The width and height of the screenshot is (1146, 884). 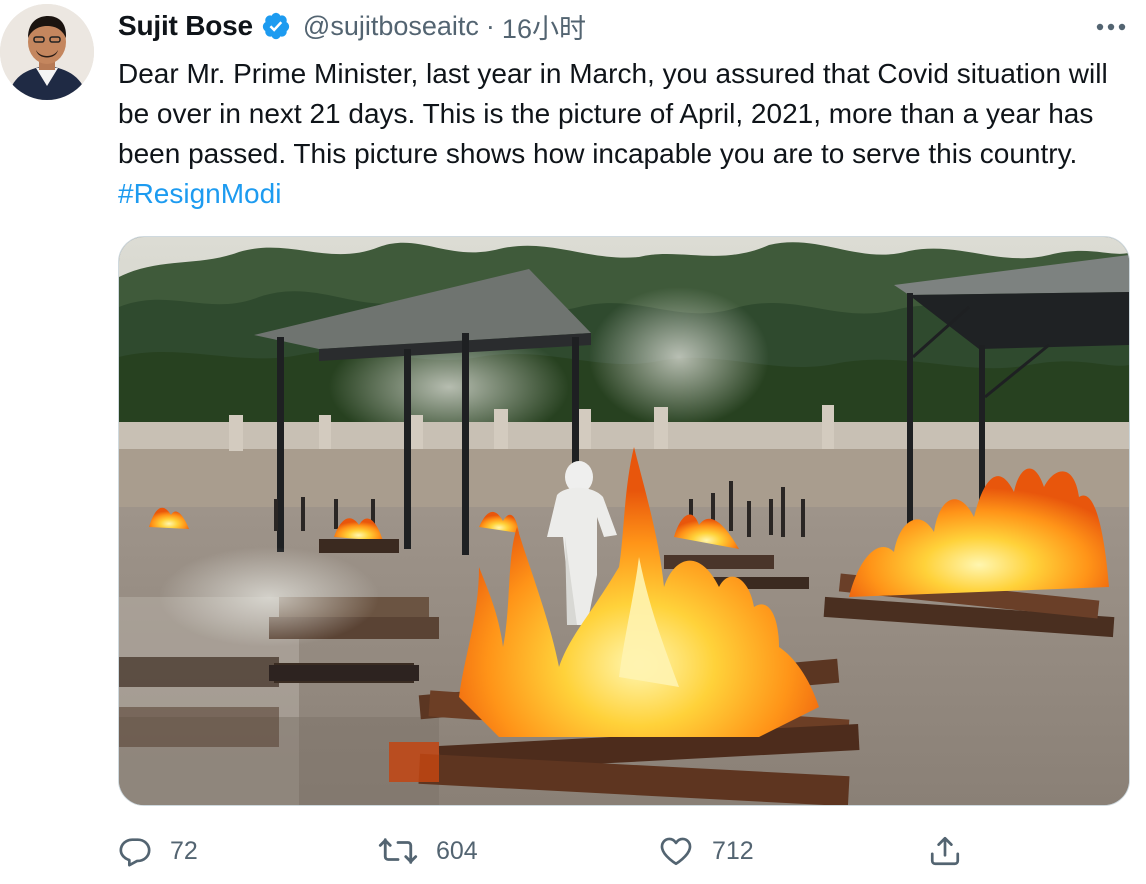 What do you see at coordinates (185, 26) in the screenshot?
I see `display-name: Sujit Bose` at bounding box center [185, 26].